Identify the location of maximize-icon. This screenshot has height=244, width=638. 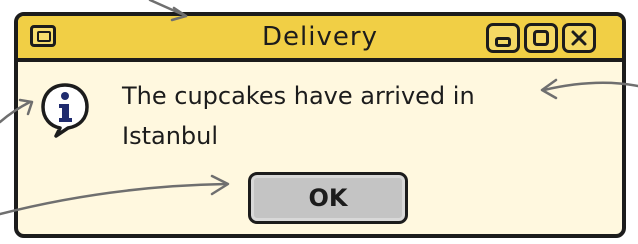
(541, 38).